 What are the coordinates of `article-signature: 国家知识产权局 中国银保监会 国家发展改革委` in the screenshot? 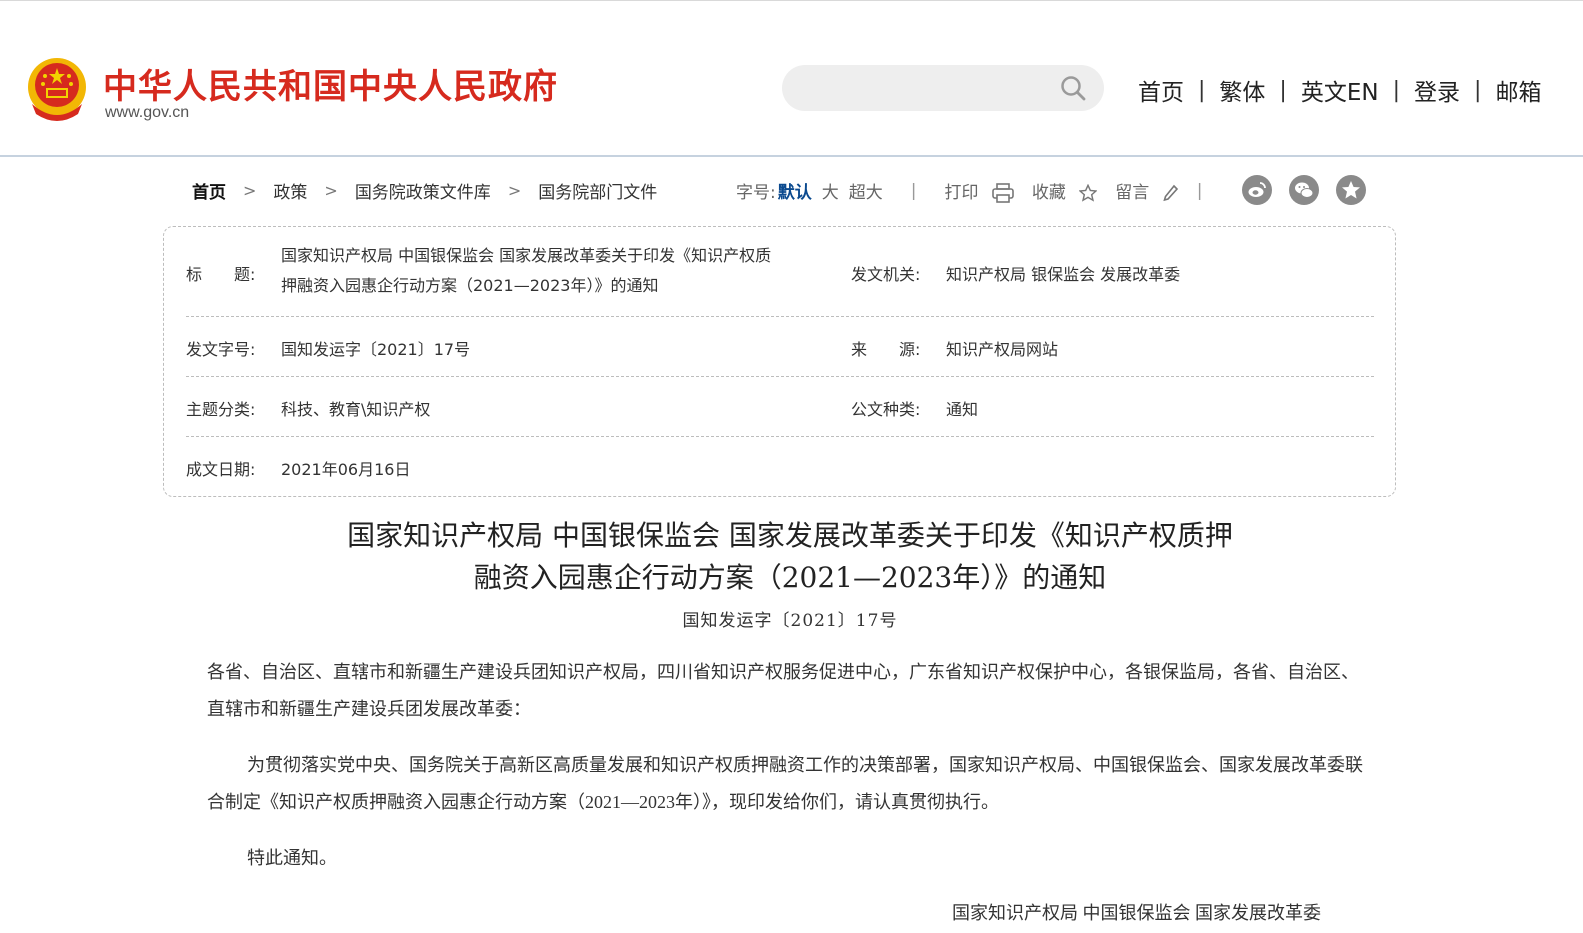 It's located at (1136, 913).